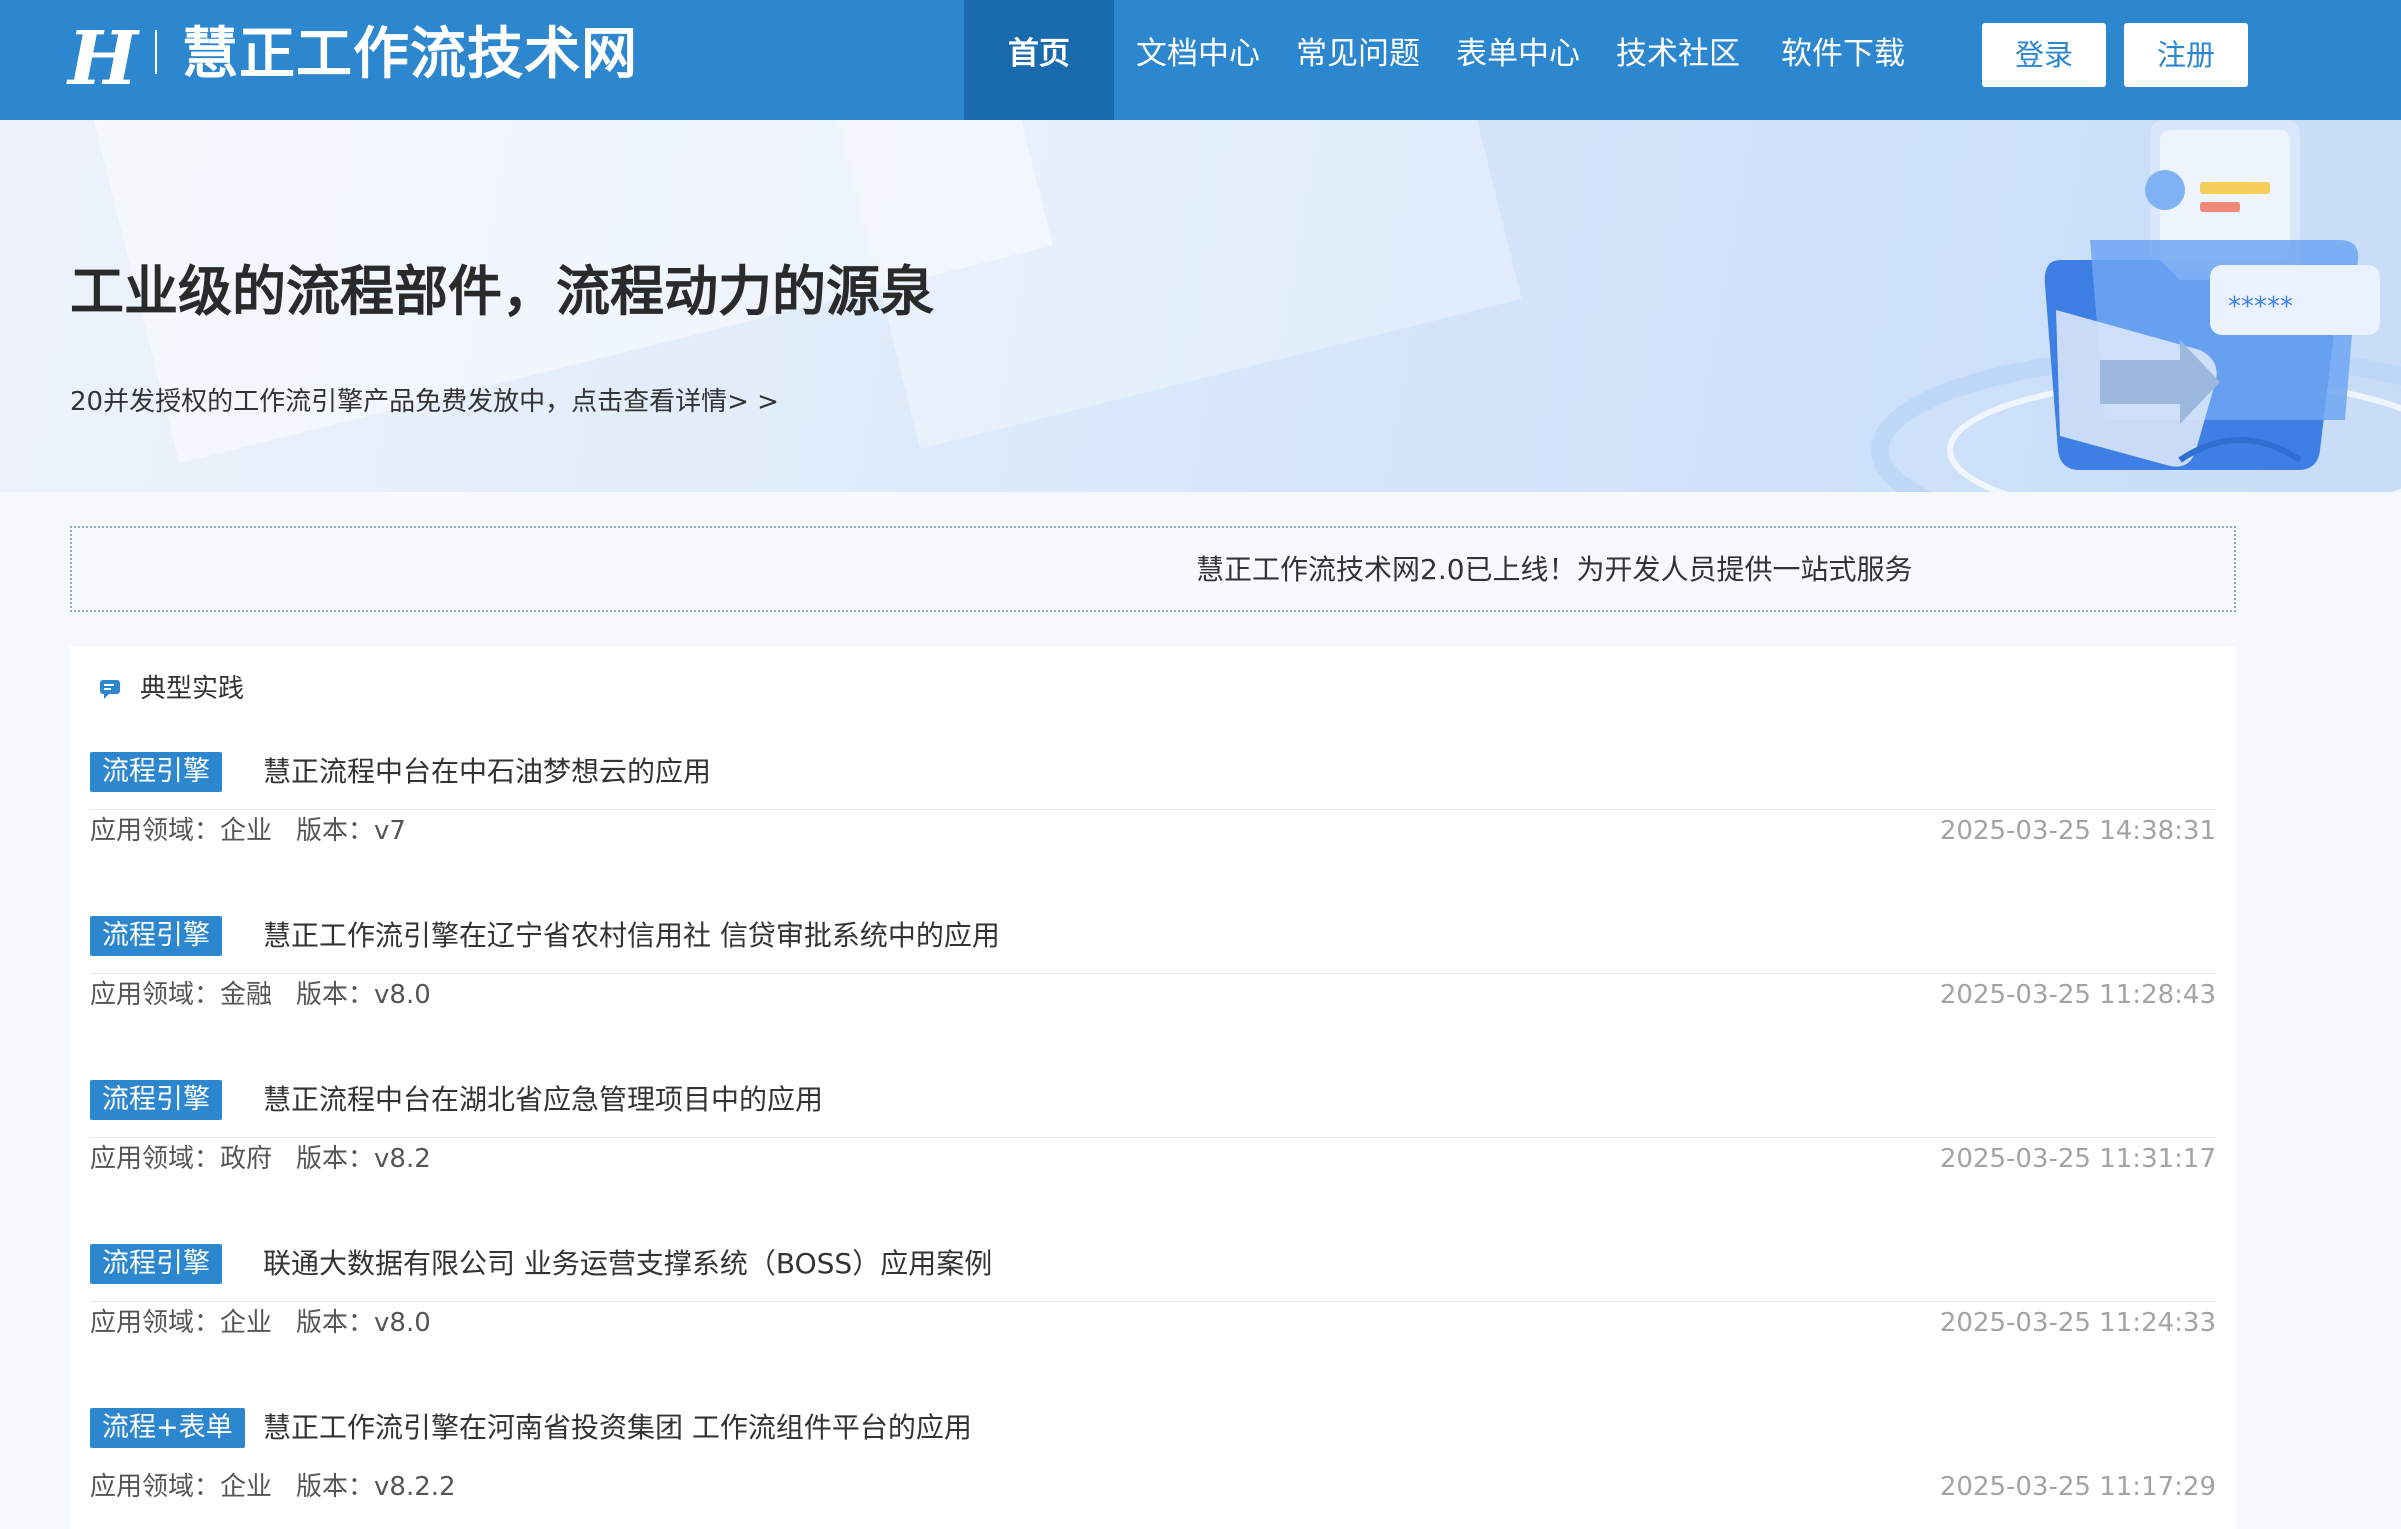 Image resolution: width=2401 pixels, height=1529 pixels. What do you see at coordinates (487, 772) in the screenshot?
I see `practice-title-link: 慧正流程中台在中石油梦想云的应用` at bounding box center [487, 772].